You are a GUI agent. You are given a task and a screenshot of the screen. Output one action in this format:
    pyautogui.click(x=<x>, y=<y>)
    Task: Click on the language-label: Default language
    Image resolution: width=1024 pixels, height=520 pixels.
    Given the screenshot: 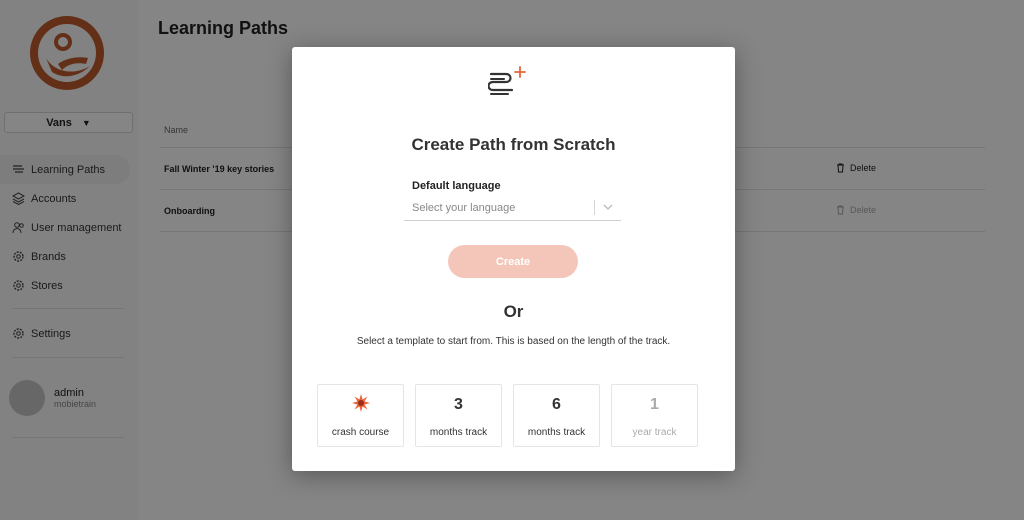 What is the action you would take?
    pyautogui.click(x=456, y=186)
    